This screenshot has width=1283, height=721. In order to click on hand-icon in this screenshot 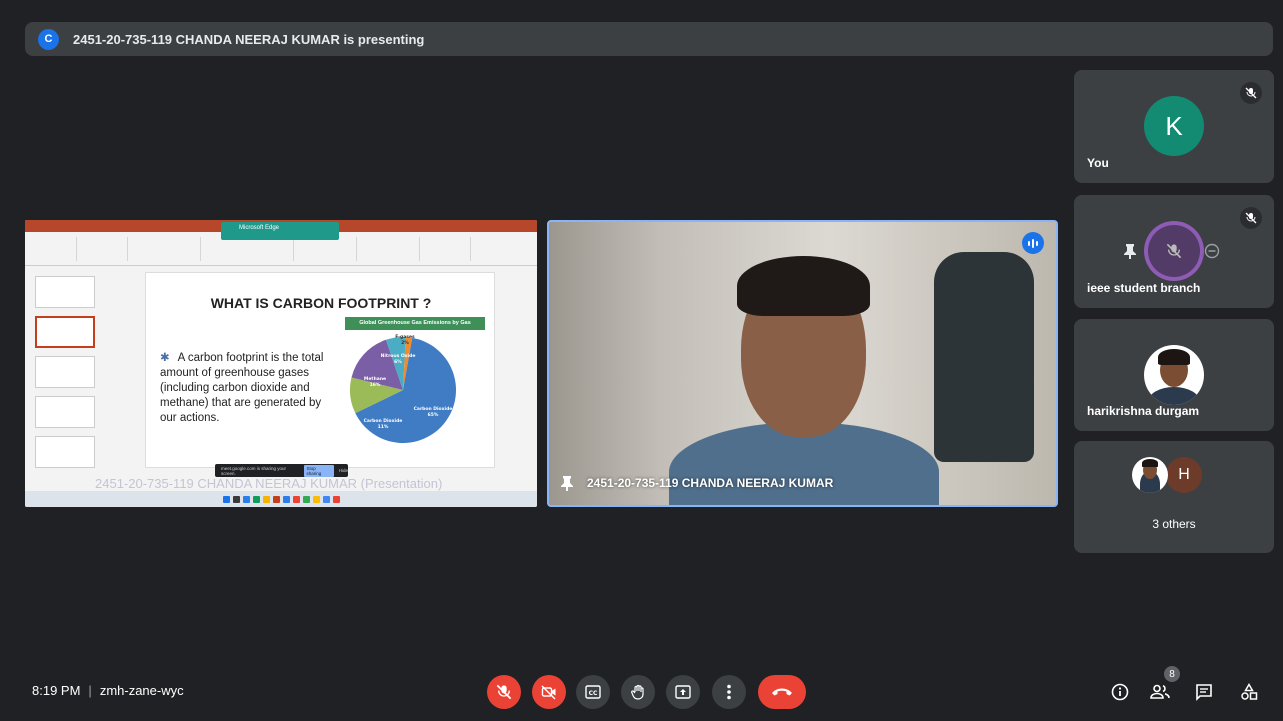, I will do `click(637, 692)`.